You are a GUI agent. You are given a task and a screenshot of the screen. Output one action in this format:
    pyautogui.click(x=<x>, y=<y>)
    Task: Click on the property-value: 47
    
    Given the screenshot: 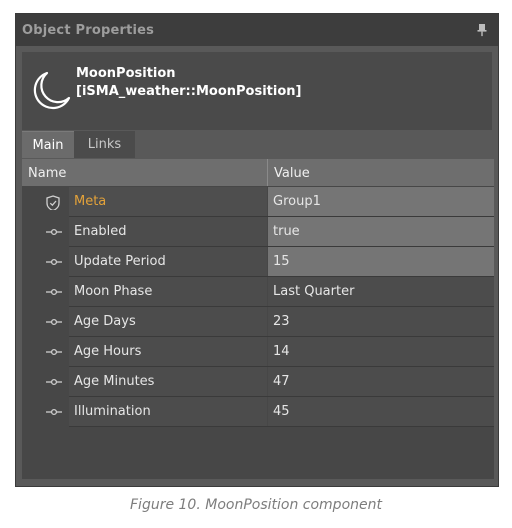 What is the action you would take?
    pyautogui.click(x=381, y=381)
    